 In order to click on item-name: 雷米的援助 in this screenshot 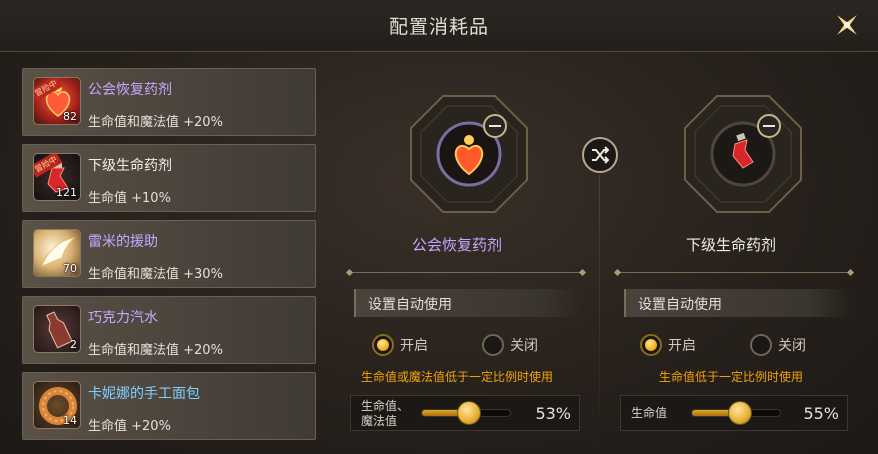, I will do `click(123, 242)`.